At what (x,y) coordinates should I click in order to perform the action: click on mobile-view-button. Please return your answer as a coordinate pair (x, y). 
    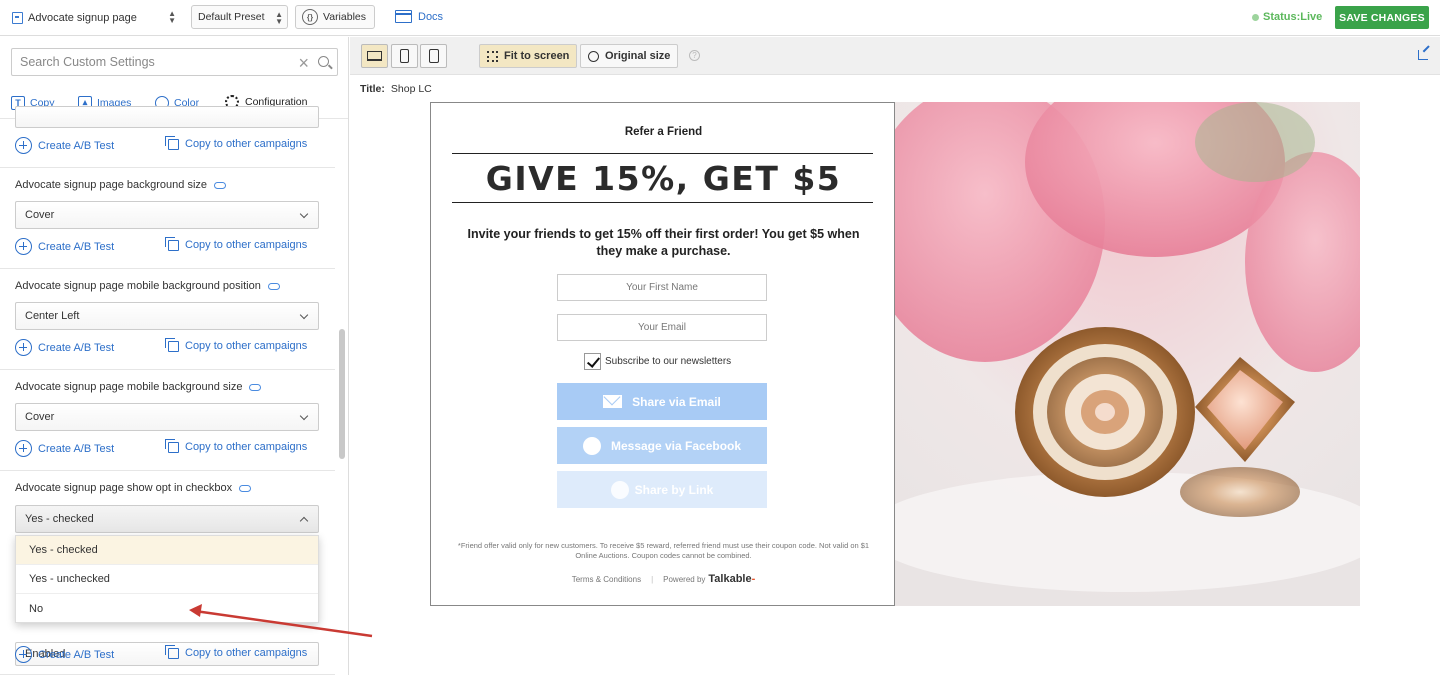
    Looking at the image, I should click on (404, 56).